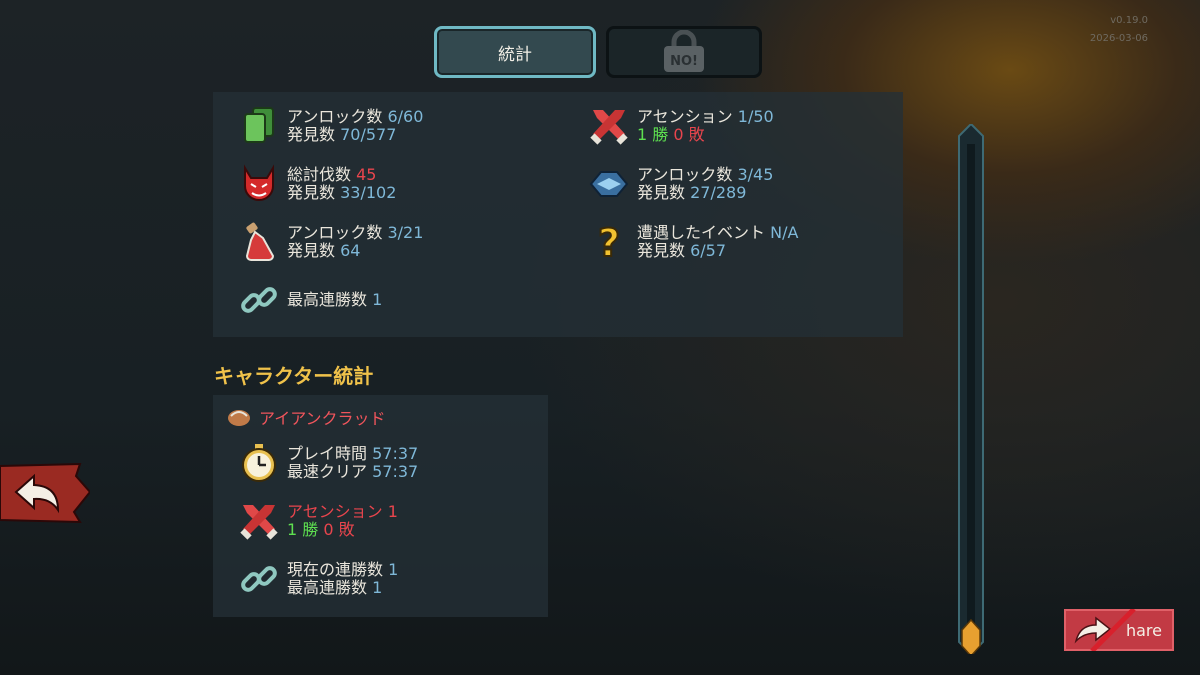 The height and width of the screenshot is (675, 1200). I want to click on potions-unlock-value: 3/21, so click(405, 232).